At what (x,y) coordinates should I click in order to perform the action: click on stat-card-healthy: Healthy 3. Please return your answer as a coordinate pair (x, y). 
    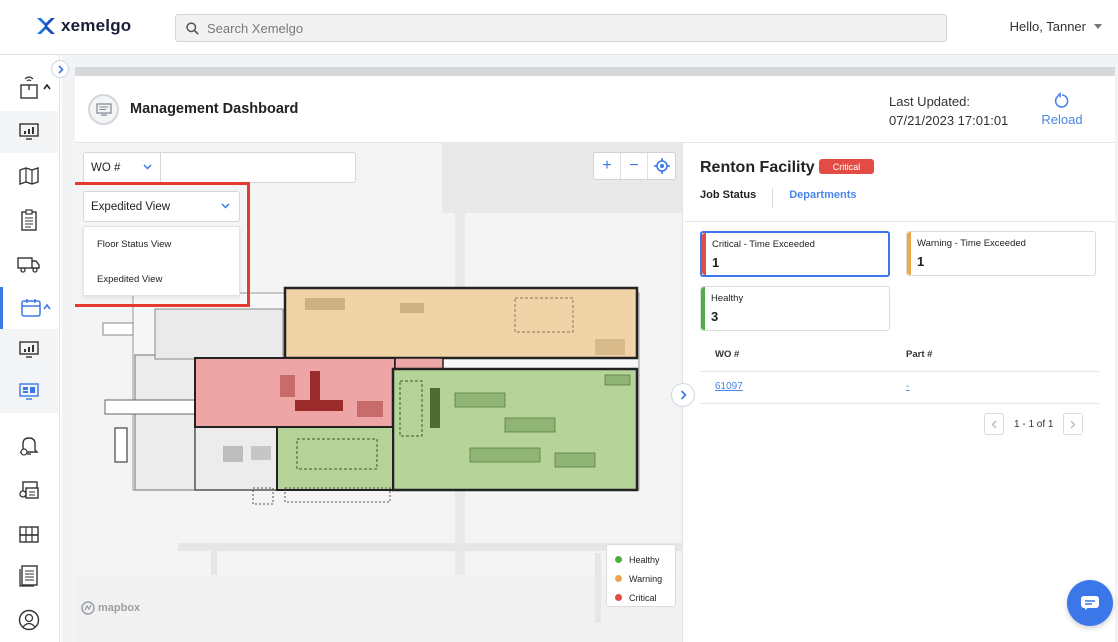
    Looking at the image, I should click on (795, 308).